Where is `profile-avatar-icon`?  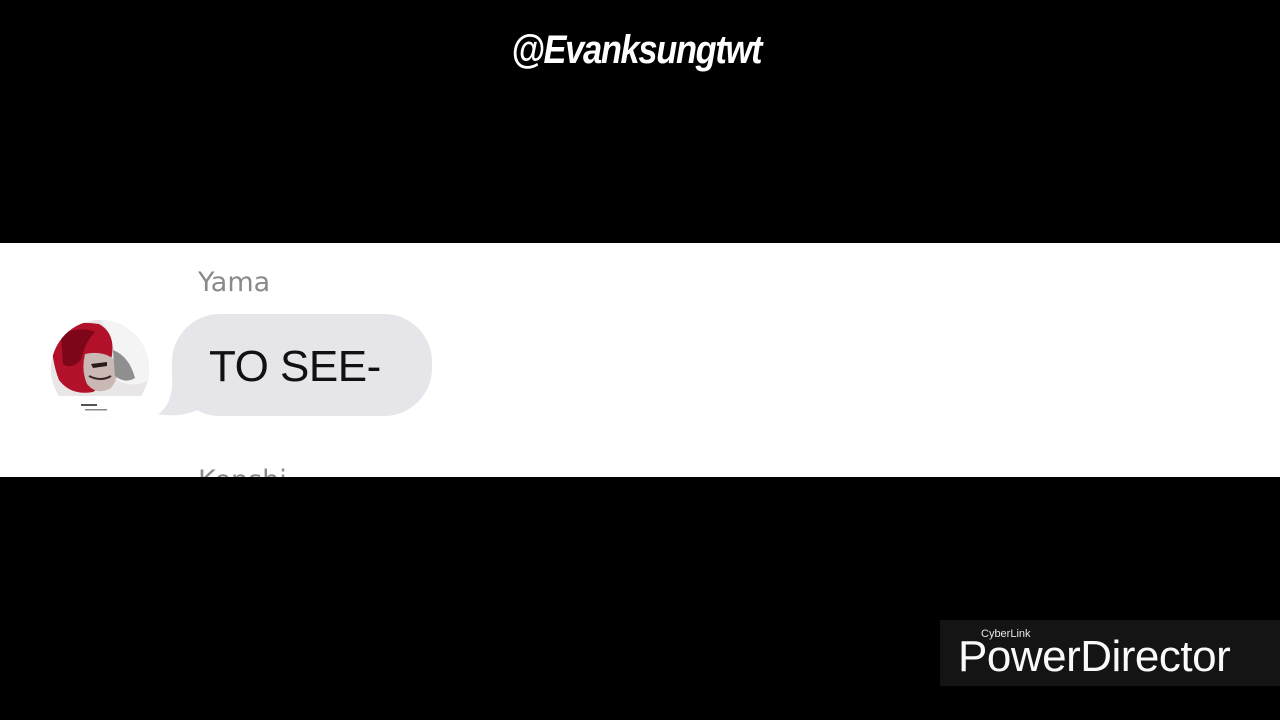
profile-avatar-icon is located at coordinates (100, 369).